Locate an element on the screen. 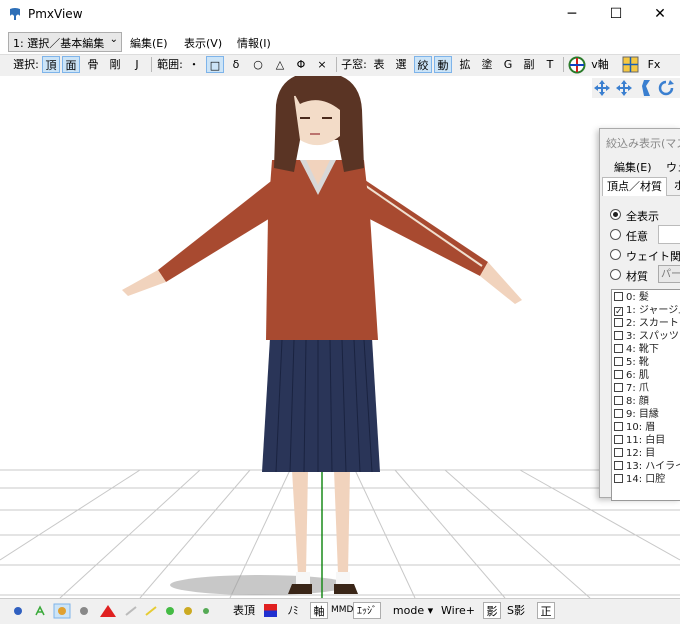 This screenshot has height=624, width=680. child-sub-button: 副 is located at coordinates (529, 64).